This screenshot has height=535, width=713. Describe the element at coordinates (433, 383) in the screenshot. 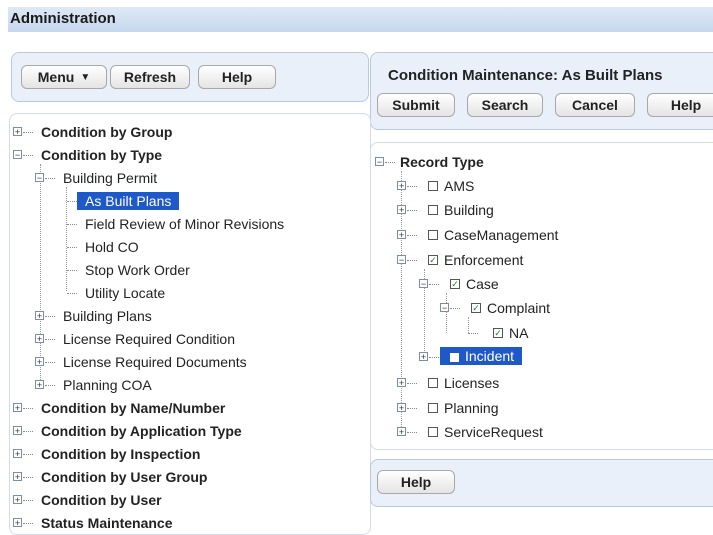

I see `licenses-checkbox` at that location.